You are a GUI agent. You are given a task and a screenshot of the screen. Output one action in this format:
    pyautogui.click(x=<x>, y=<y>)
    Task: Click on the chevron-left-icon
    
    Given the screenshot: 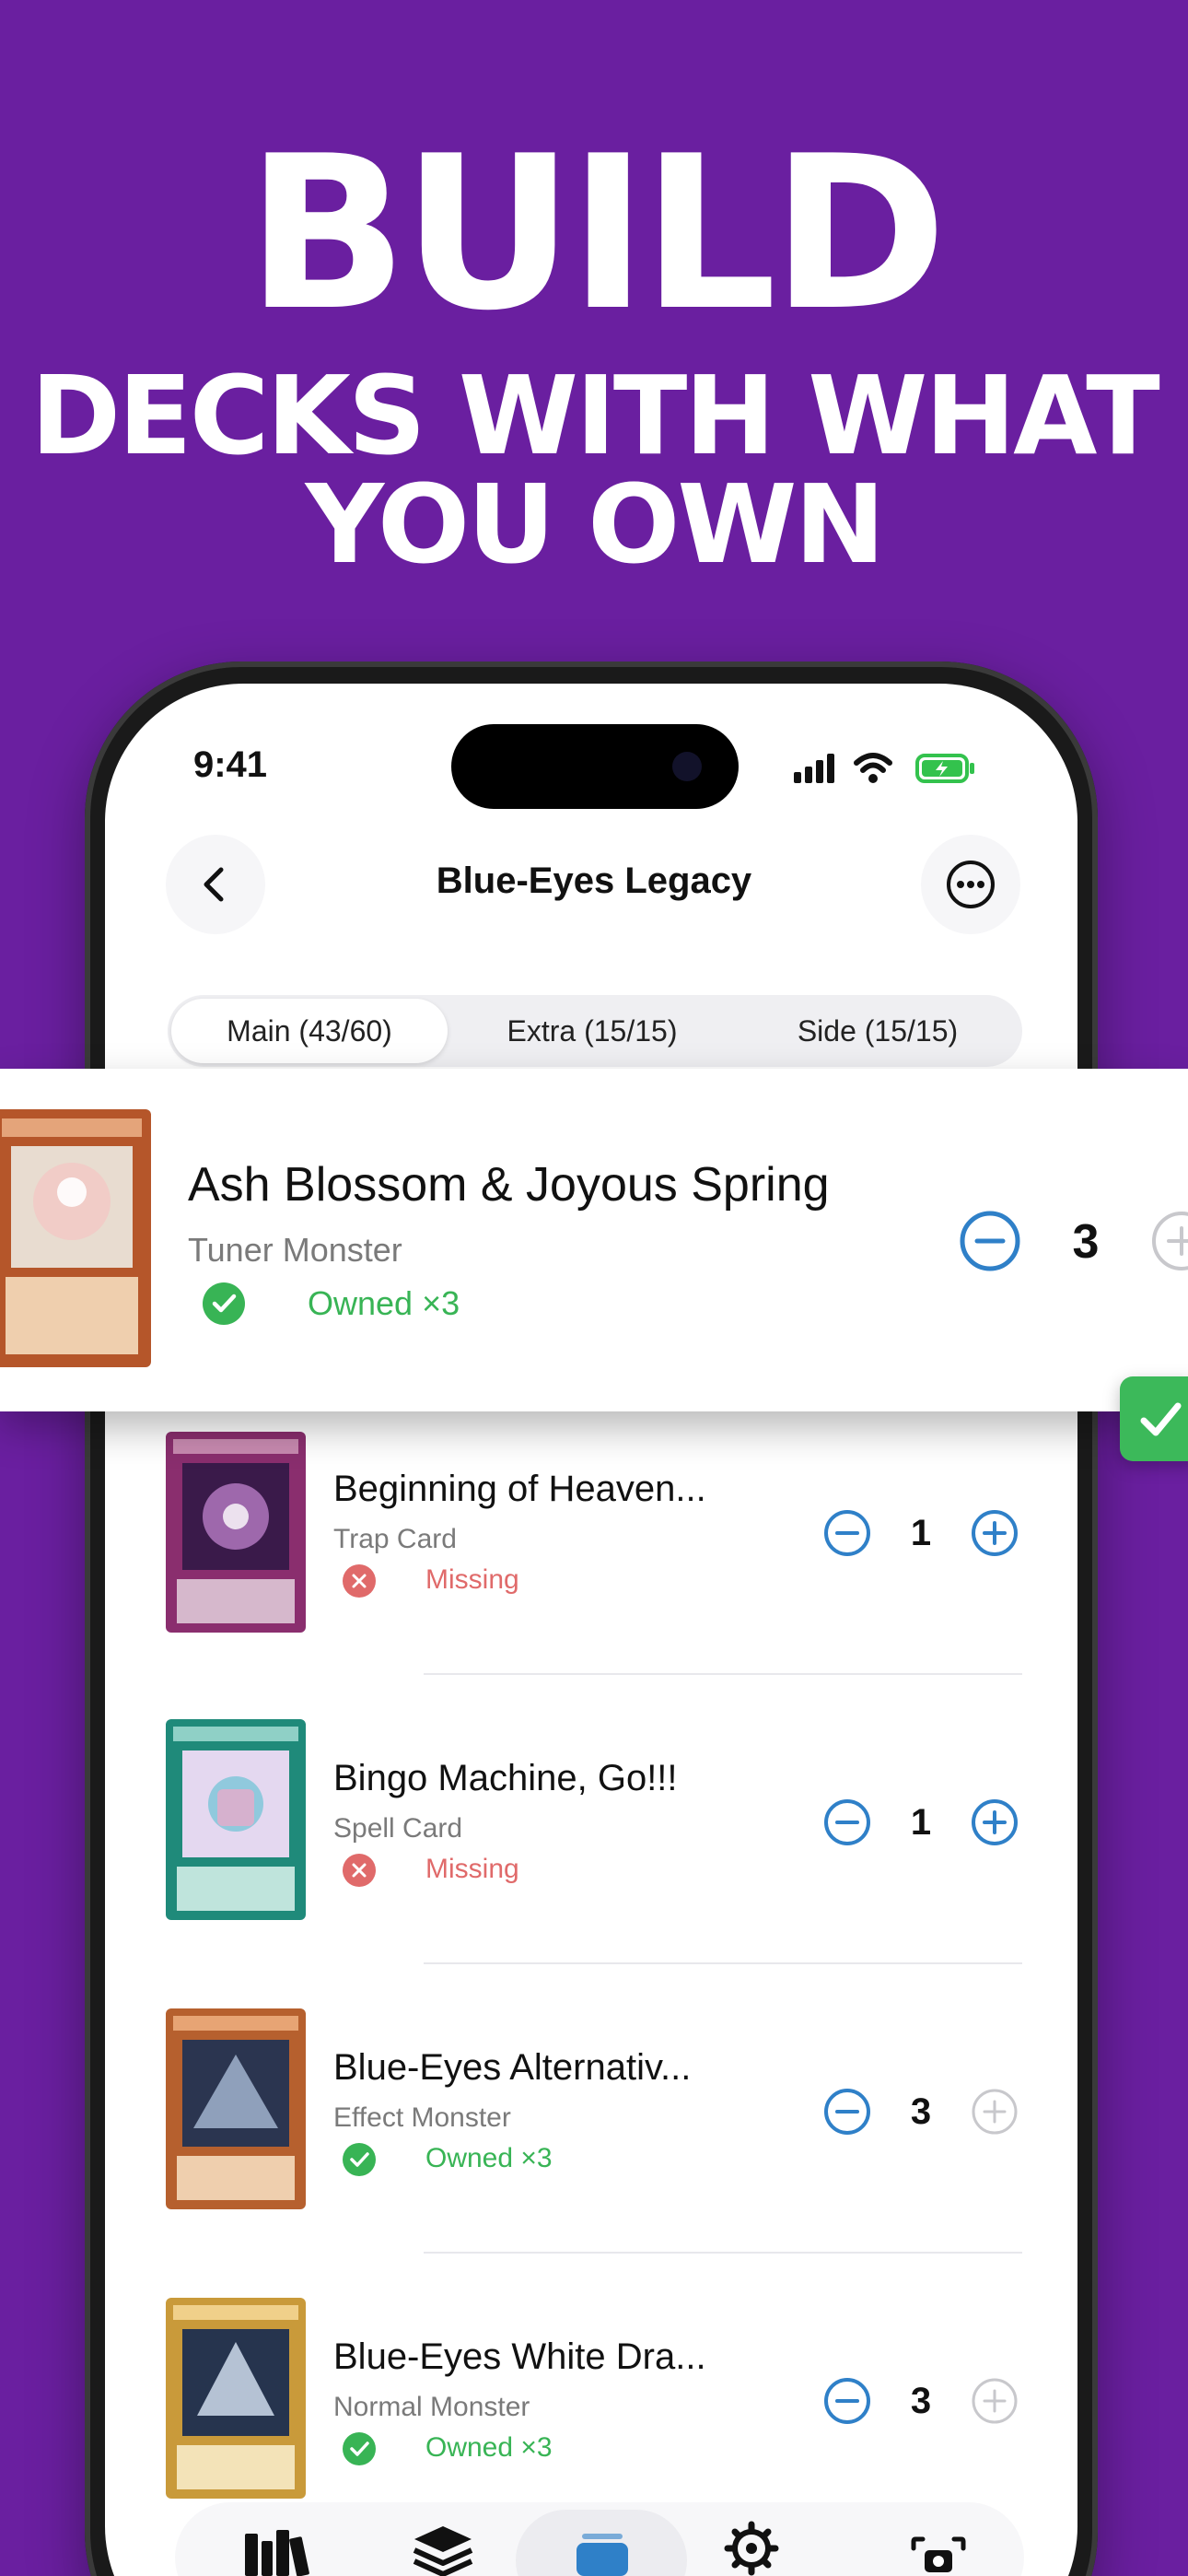 What is the action you would take?
    pyautogui.click(x=214, y=884)
    